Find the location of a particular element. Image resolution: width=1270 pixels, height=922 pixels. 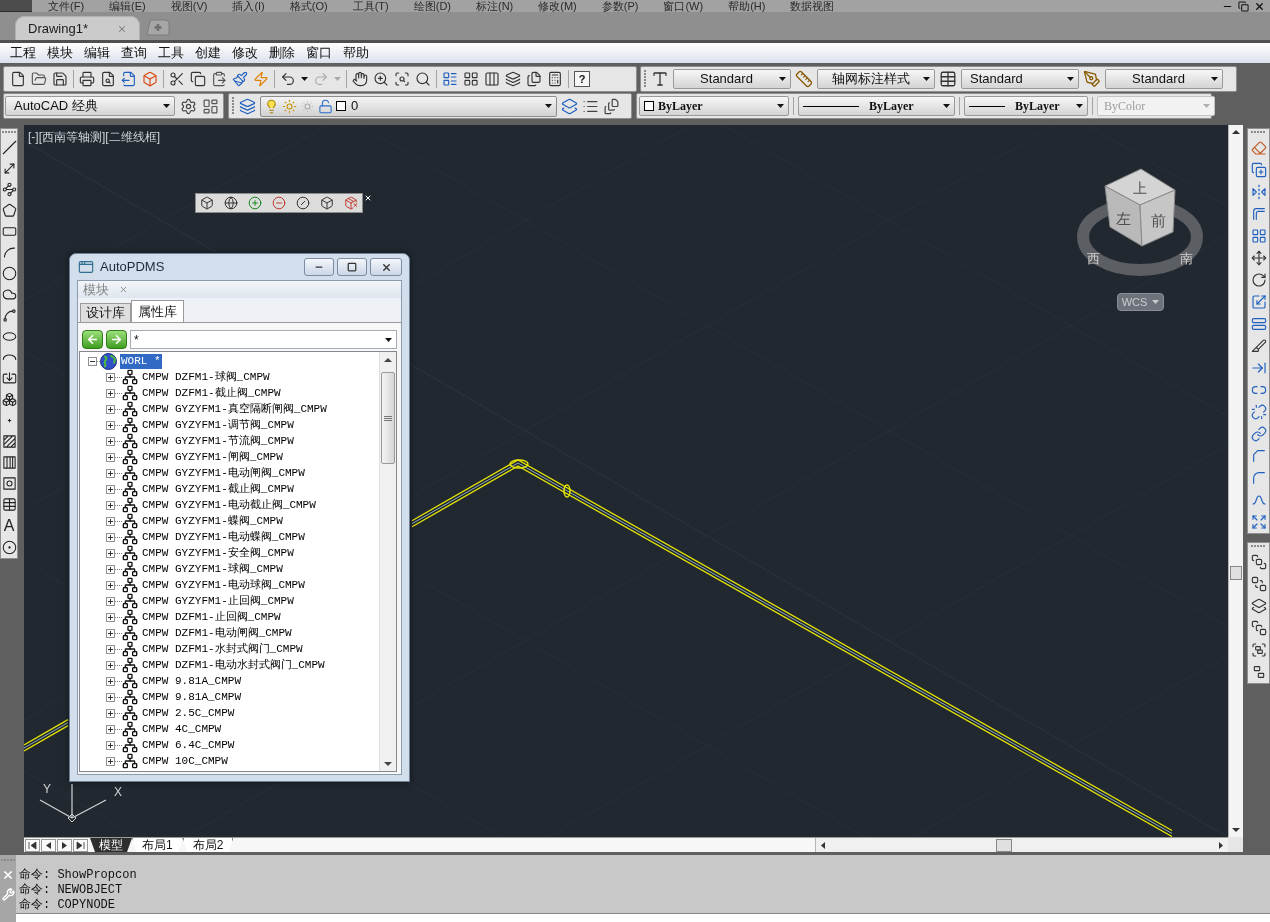

filter-dropdown: * is located at coordinates (263, 339).